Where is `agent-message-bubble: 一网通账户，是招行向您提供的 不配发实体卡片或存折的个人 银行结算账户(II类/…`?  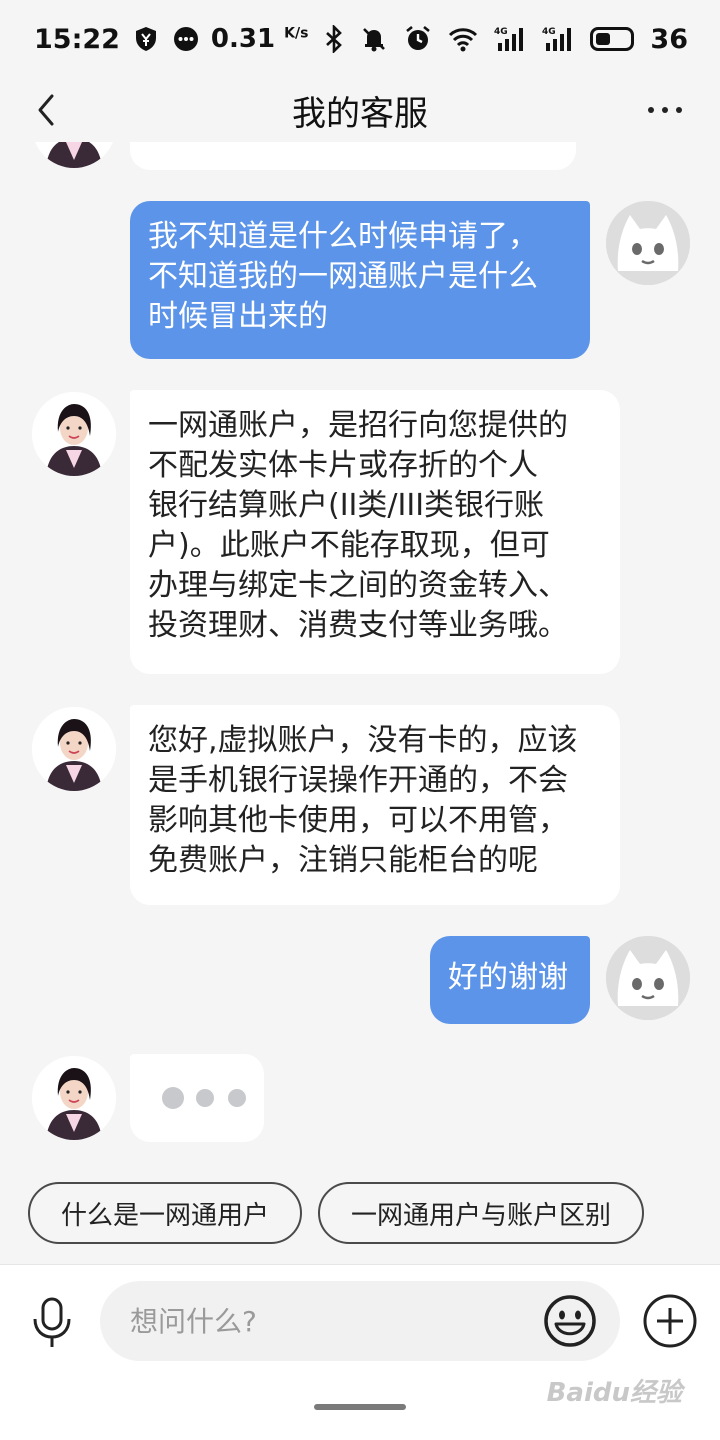
agent-message-bubble: 一网通账户，是招行向您提供的 不配发实体卡片或存折的个人 银行结算账户(II类/… is located at coordinates (375, 532).